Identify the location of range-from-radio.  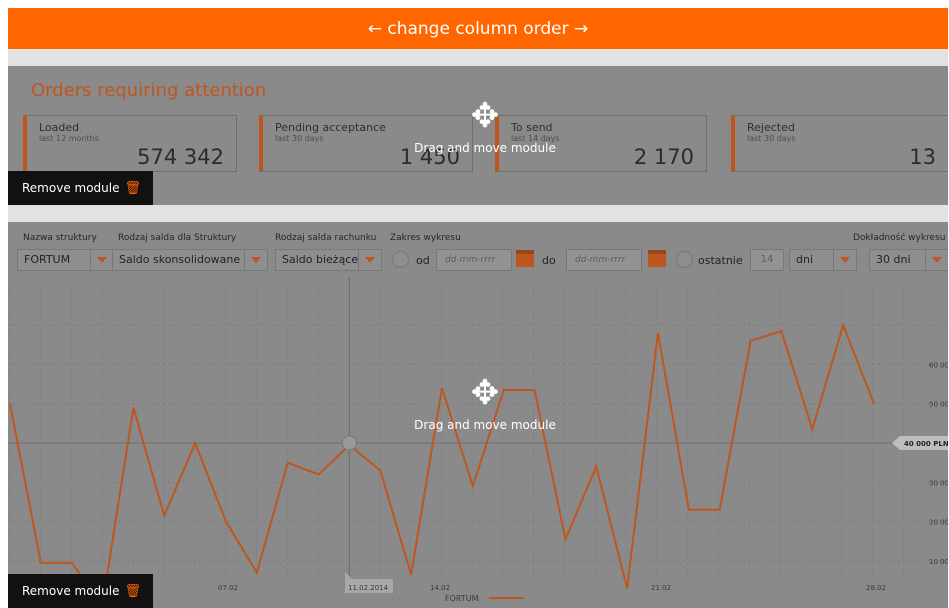
(400, 259).